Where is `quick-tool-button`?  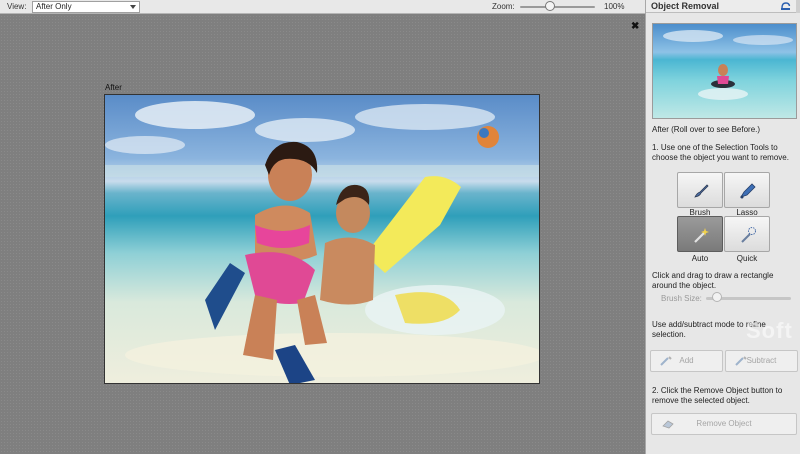
quick-tool-button is located at coordinates (747, 234).